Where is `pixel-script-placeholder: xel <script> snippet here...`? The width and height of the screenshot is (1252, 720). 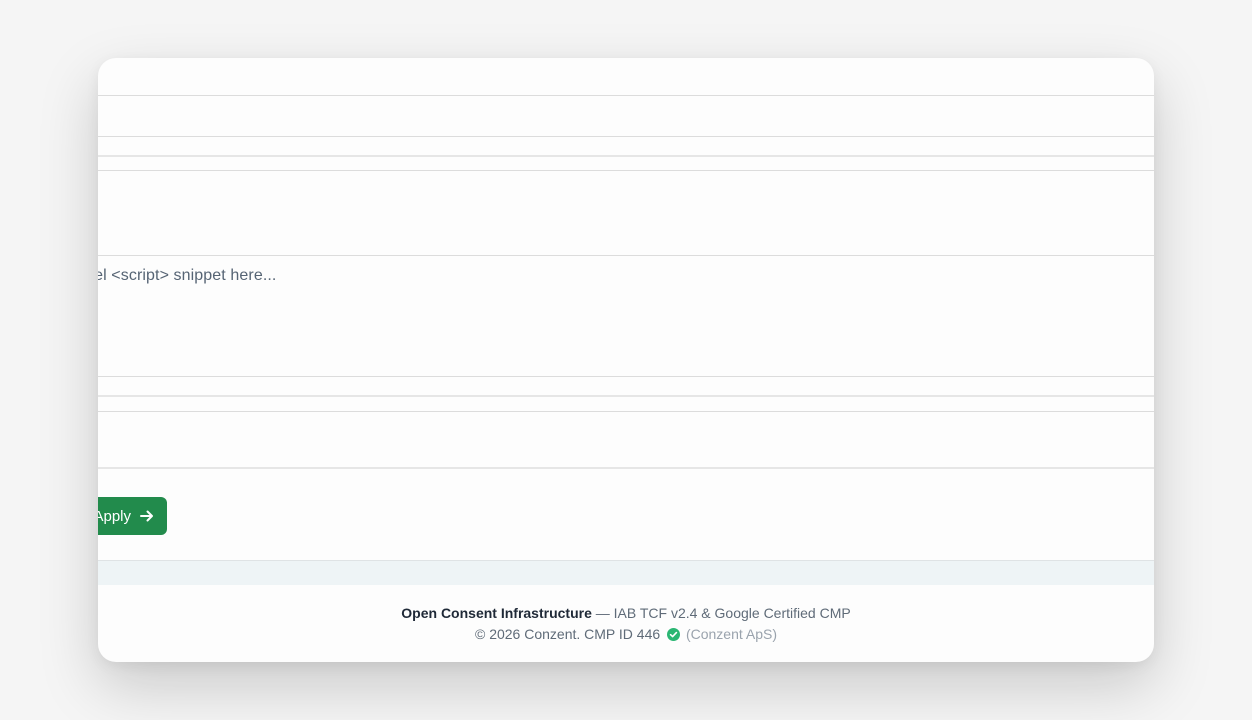
pixel-script-placeholder: xel <script> snippet here... is located at coordinates (187, 275).